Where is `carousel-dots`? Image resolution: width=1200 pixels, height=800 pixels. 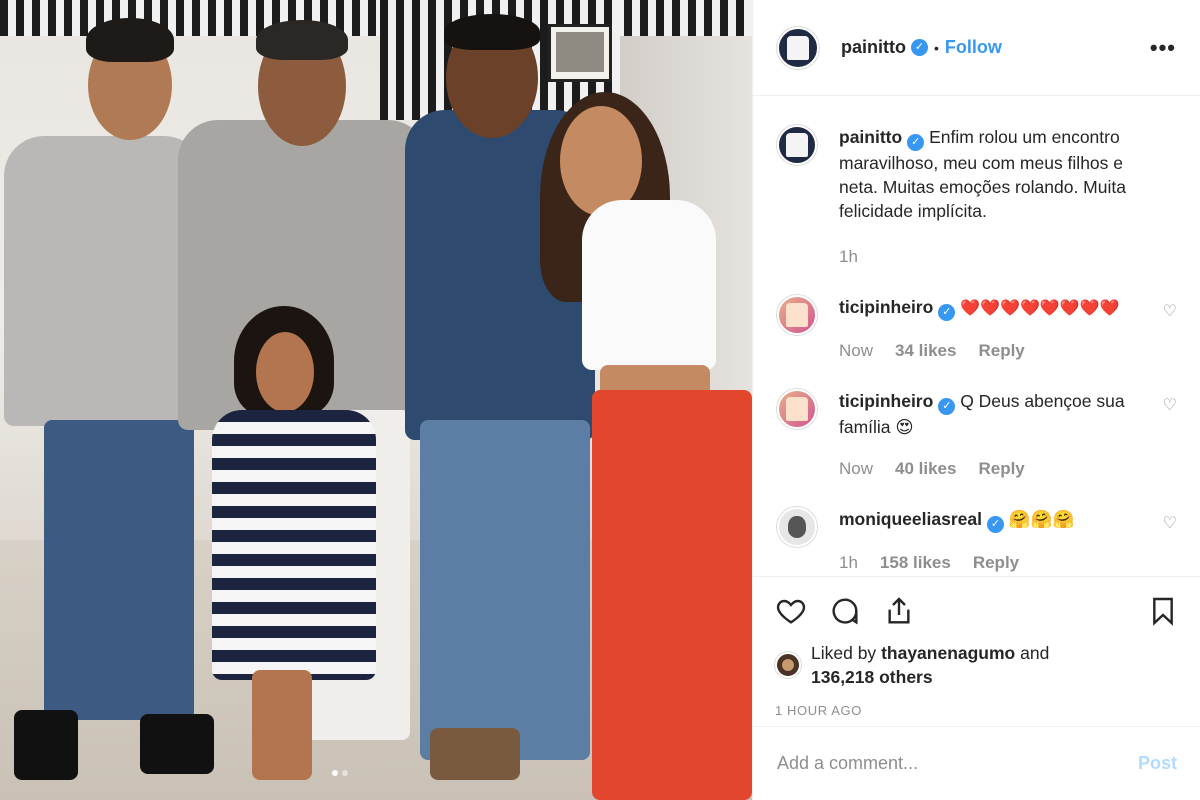 carousel-dots is located at coordinates (340, 773).